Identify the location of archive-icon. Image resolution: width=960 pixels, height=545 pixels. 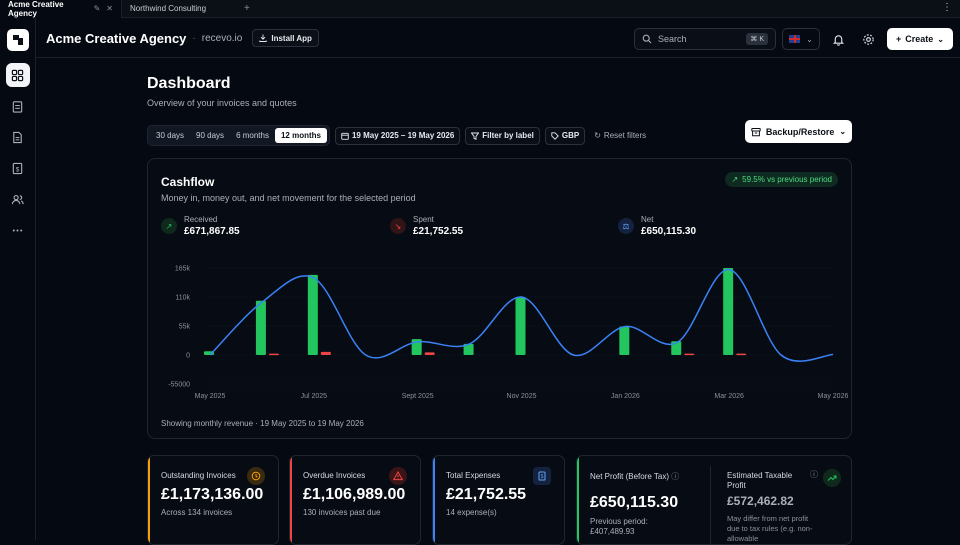
(756, 131).